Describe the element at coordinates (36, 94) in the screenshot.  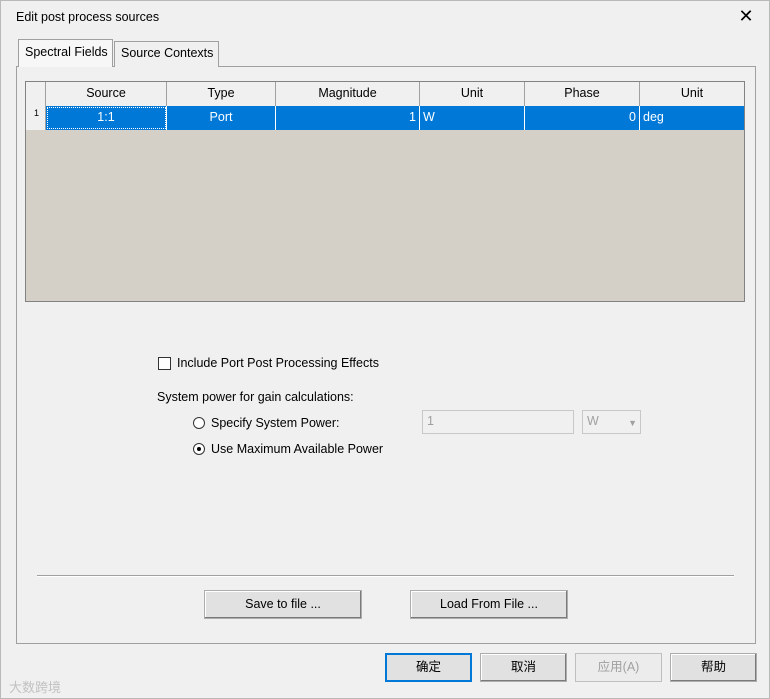
I see `row-header-corner` at that location.